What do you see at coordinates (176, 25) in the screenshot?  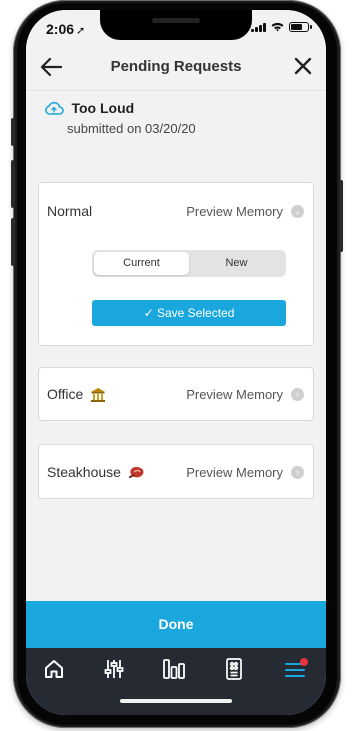 I see `notch` at bounding box center [176, 25].